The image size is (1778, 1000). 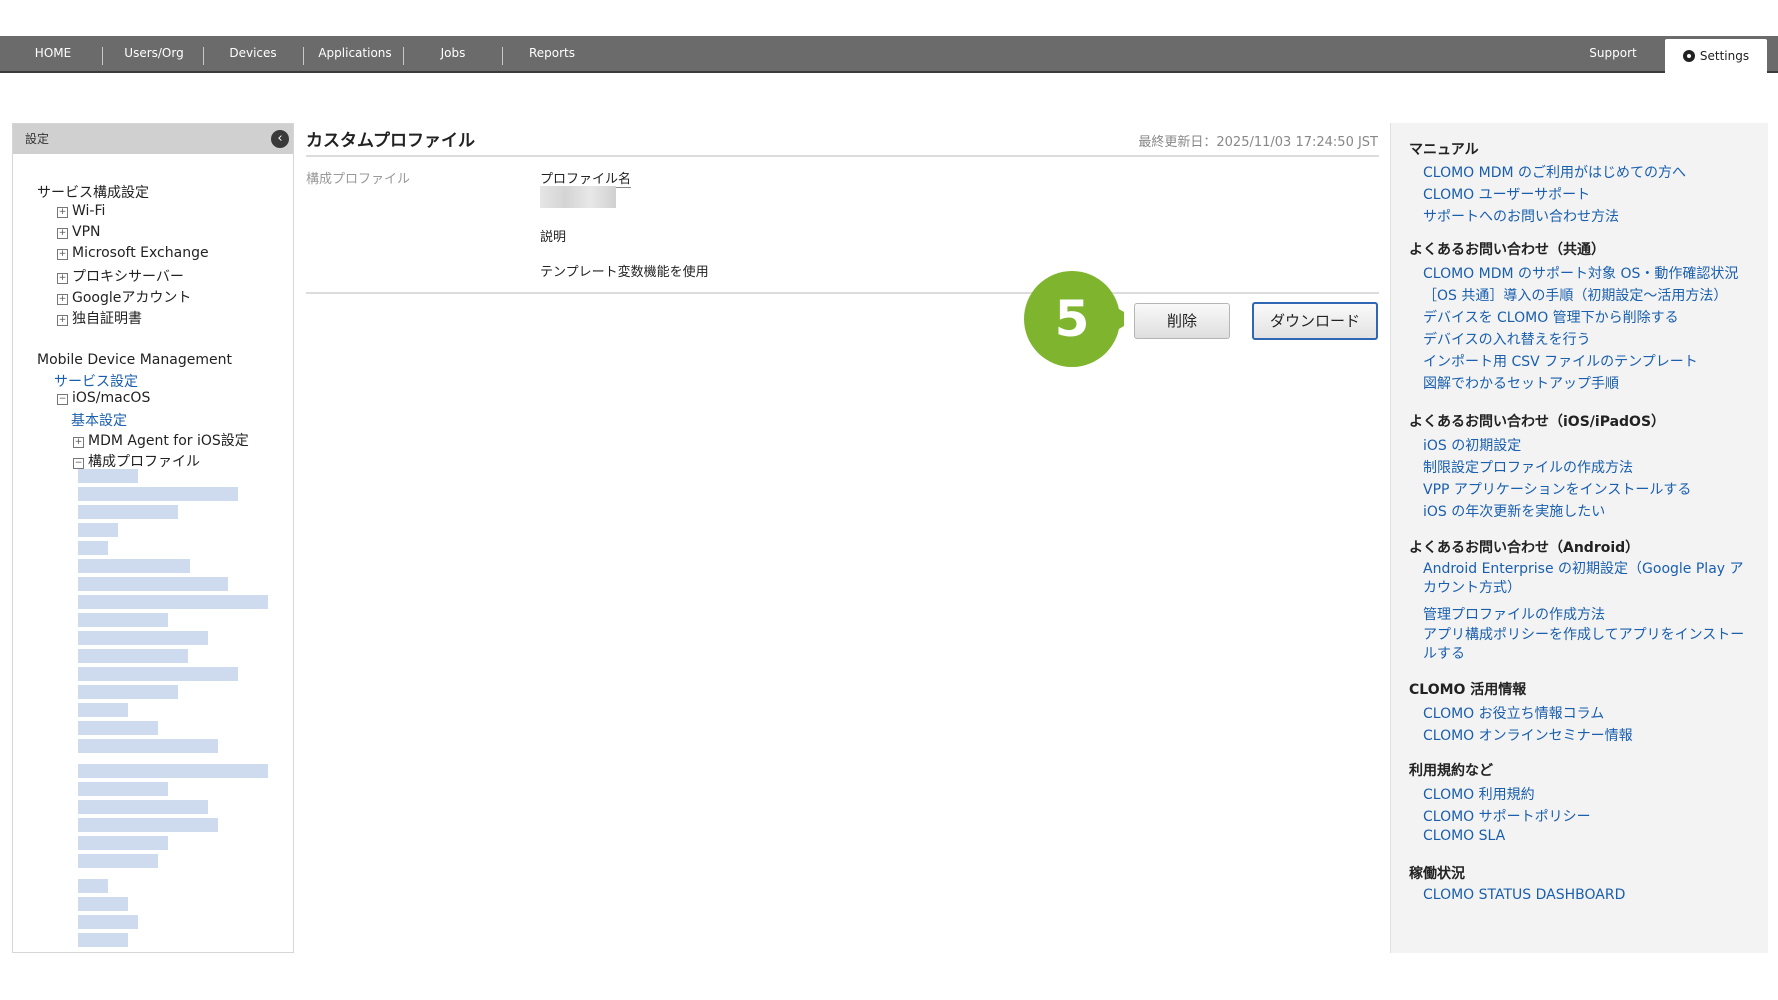 What do you see at coordinates (1182, 321) in the screenshot?
I see `delete-button: 削除` at bounding box center [1182, 321].